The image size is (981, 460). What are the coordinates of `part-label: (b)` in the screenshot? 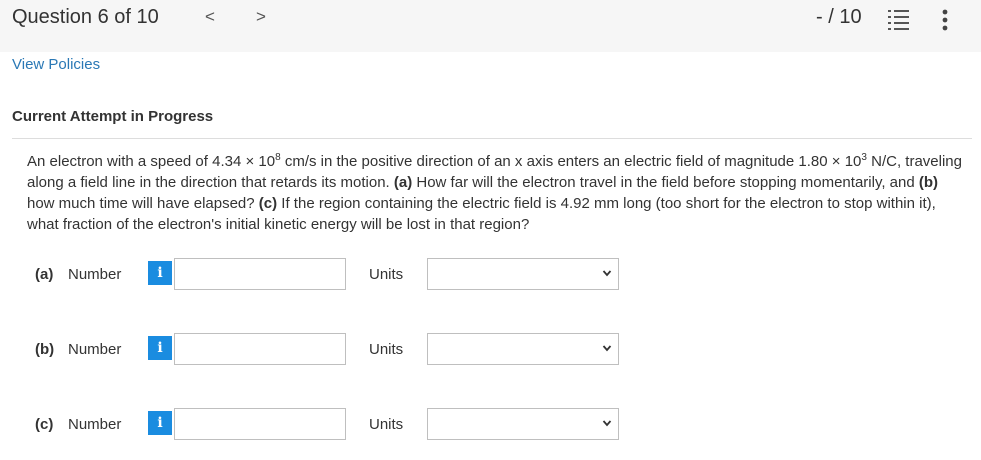 It's located at (45, 349).